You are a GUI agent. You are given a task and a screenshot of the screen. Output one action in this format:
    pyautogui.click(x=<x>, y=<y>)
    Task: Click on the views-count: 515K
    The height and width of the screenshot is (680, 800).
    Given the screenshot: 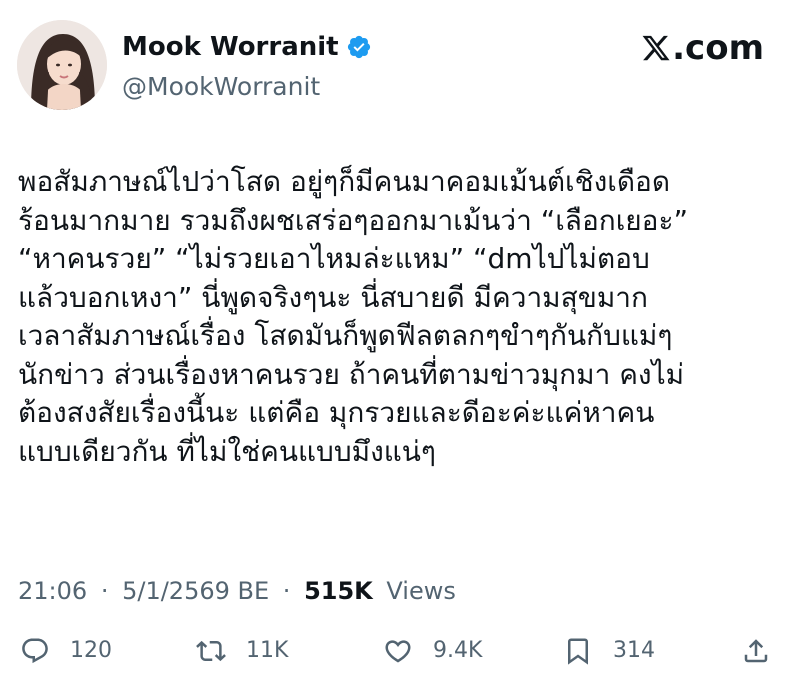 What is the action you would take?
    pyautogui.click(x=338, y=591)
    